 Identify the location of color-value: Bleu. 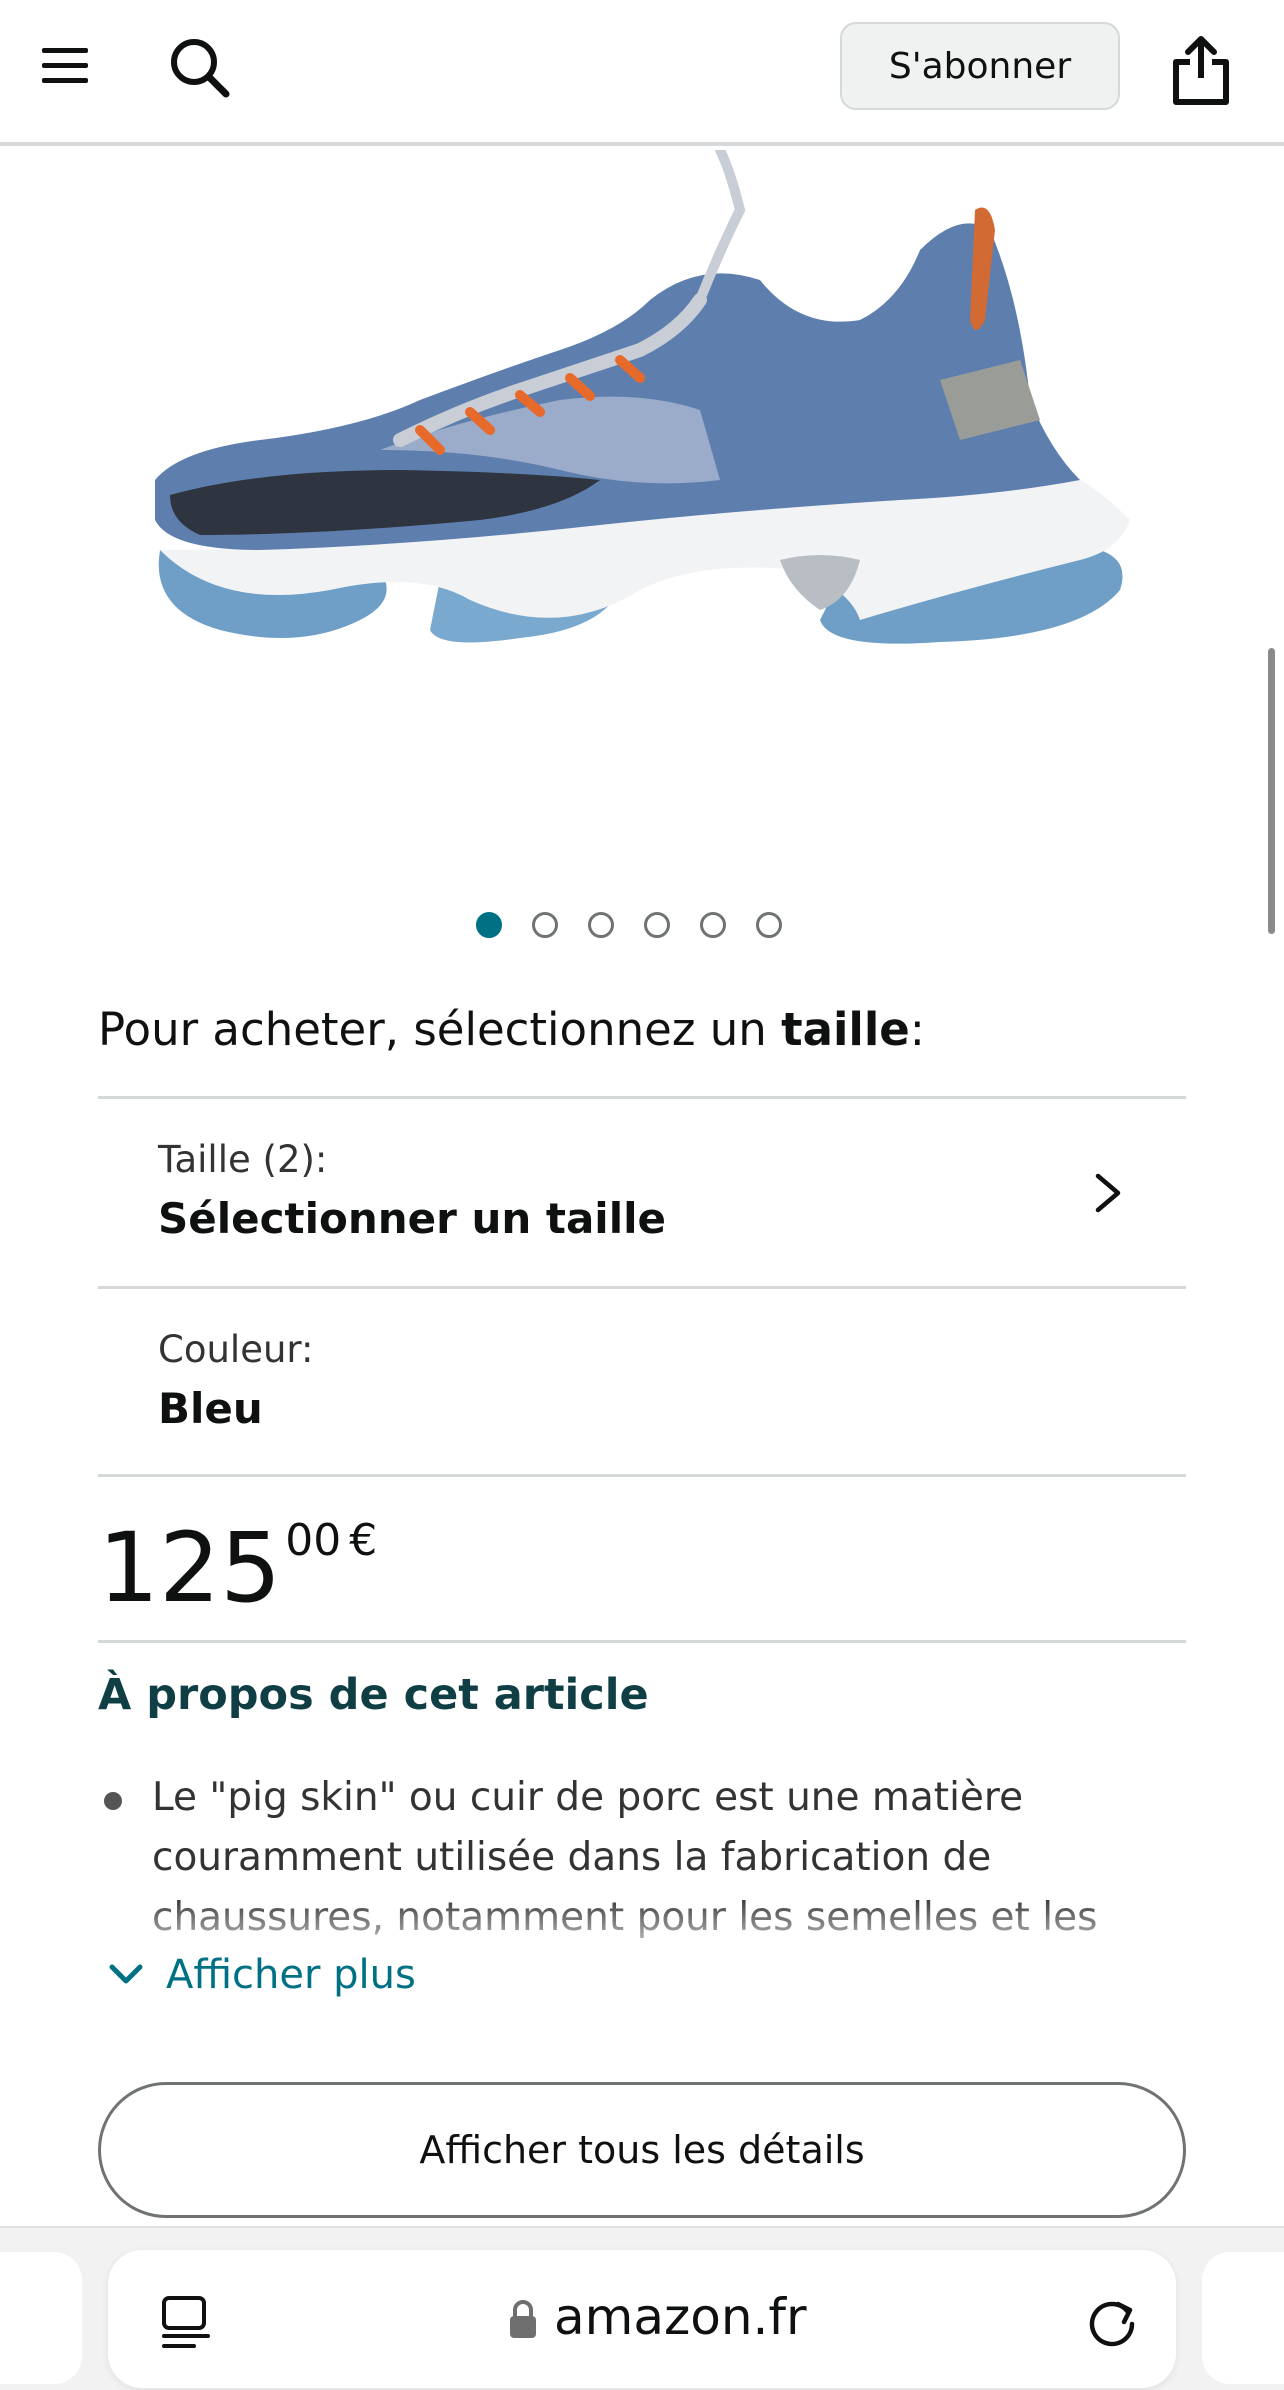
(210, 1408).